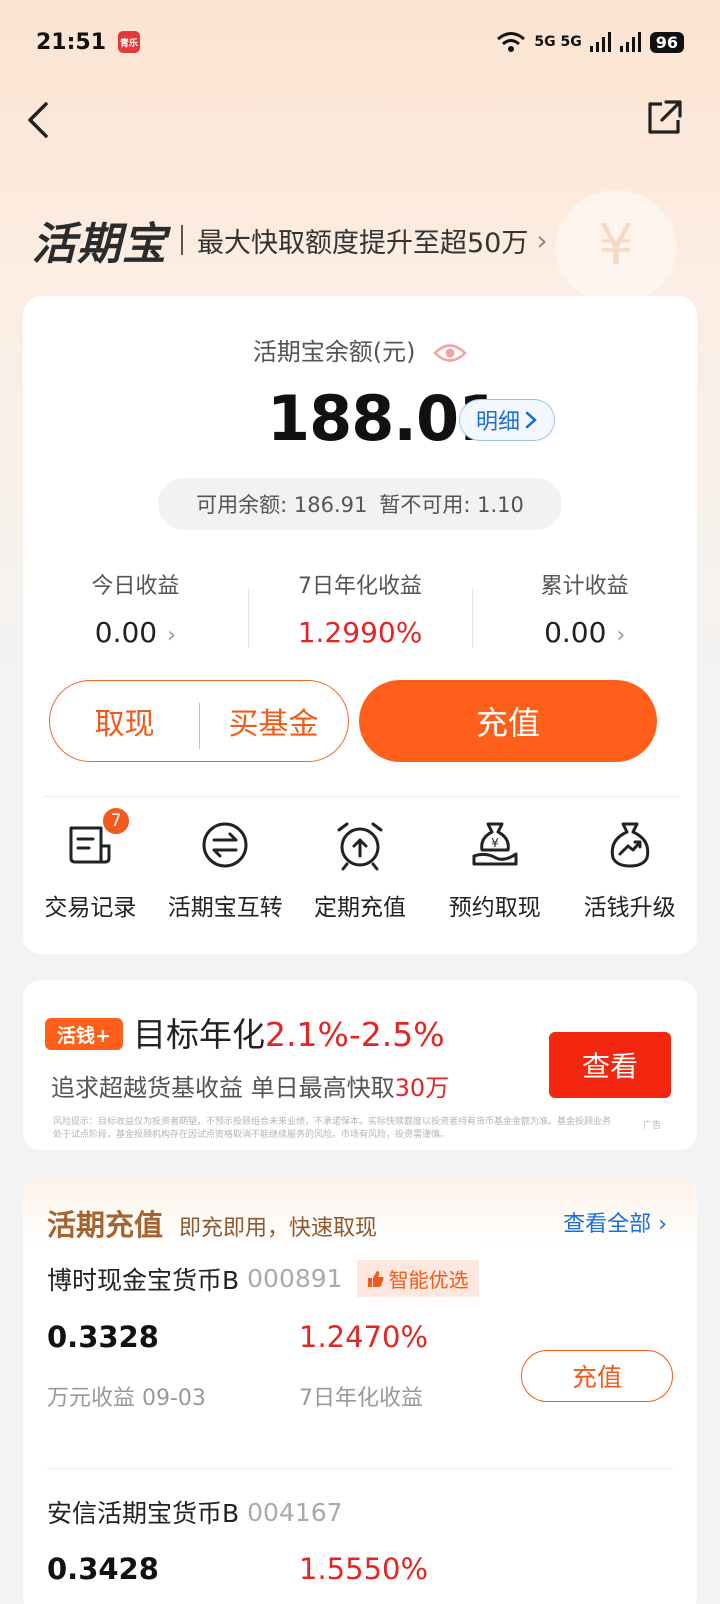 This screenshot has width=720, height=1604. I want to click on alarm-clock-icon, so click(360, 846).